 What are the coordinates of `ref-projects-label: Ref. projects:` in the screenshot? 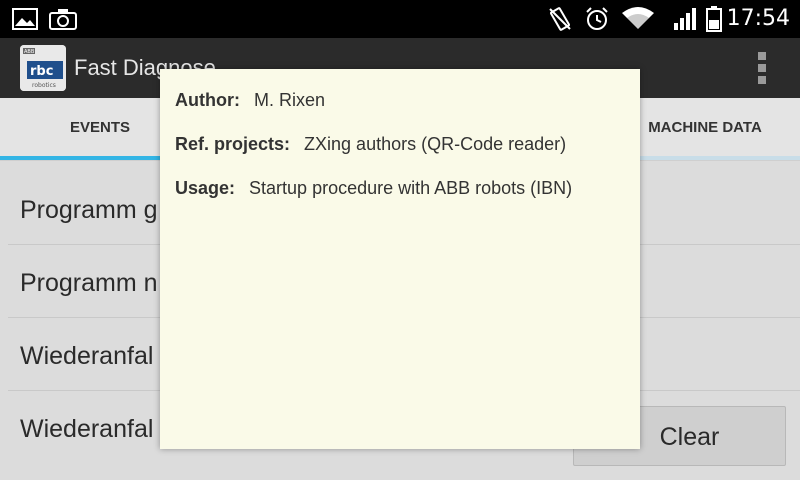 It's located at (233, 144).